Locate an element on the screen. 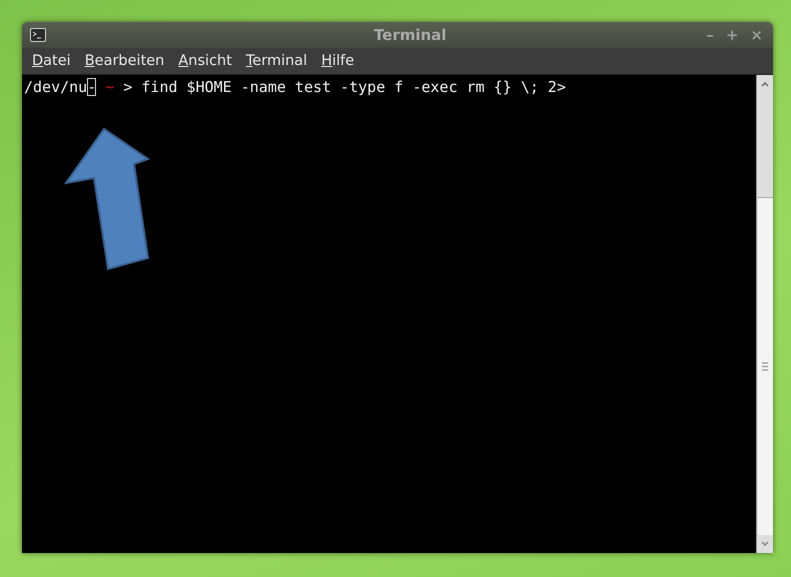 This screenshot has height=577, width=791. scroll-up-icon is located at coordinates (765, 84).